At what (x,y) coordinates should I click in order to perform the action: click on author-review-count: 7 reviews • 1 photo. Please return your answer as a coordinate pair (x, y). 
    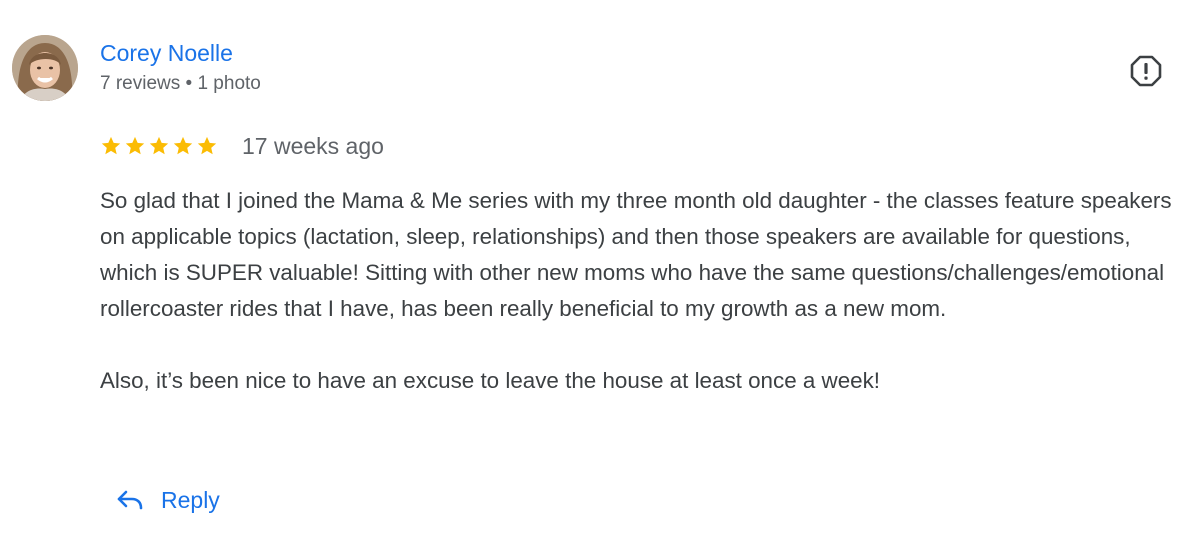
    Looking at the image, I should click on (180, 83).